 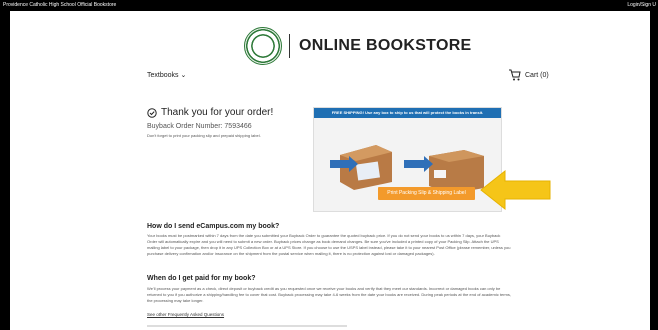 I want to click on confirmation-heading: Thank you for your order!, so click(x=210, y=112).